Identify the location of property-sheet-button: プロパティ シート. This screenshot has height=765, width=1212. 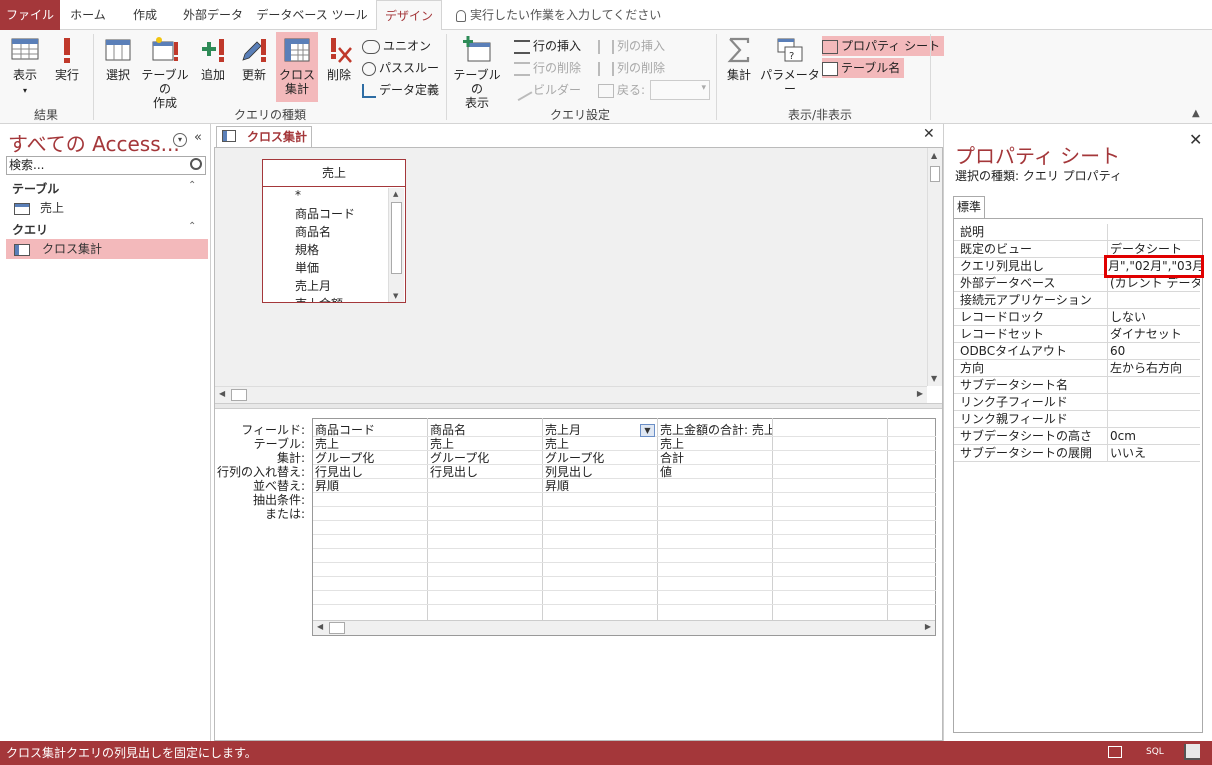
(883, 46).